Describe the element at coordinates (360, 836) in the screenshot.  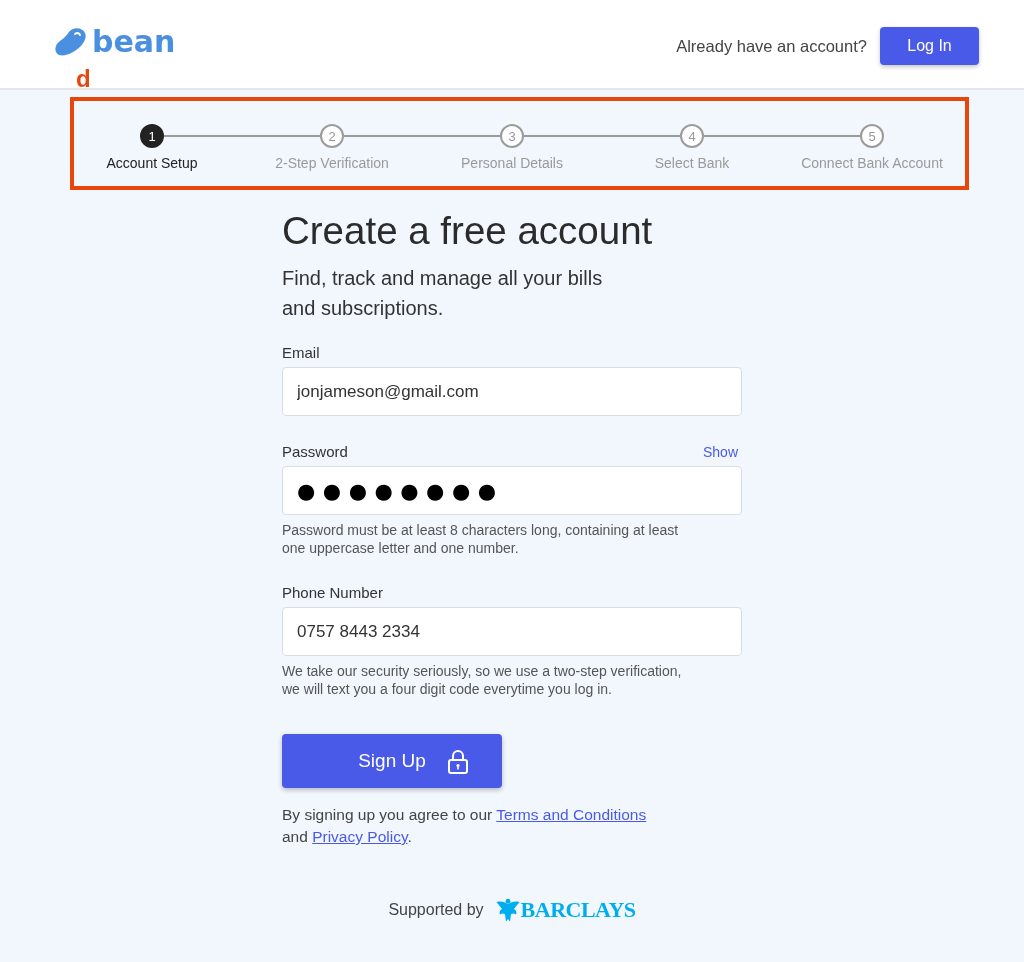
I see `text-link: Privacy Policy` at that location.